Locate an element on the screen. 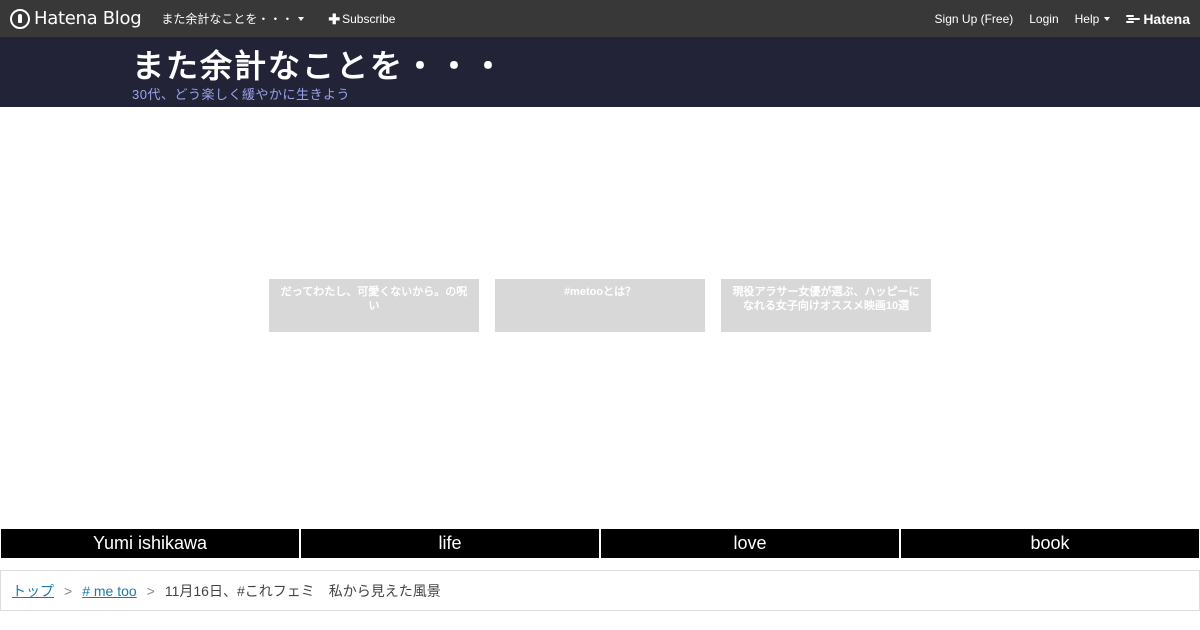  blog-header: また余計なことを・・・ 30代、どう楽しく緩やかに生きよう is located at coordinates (600, 72).